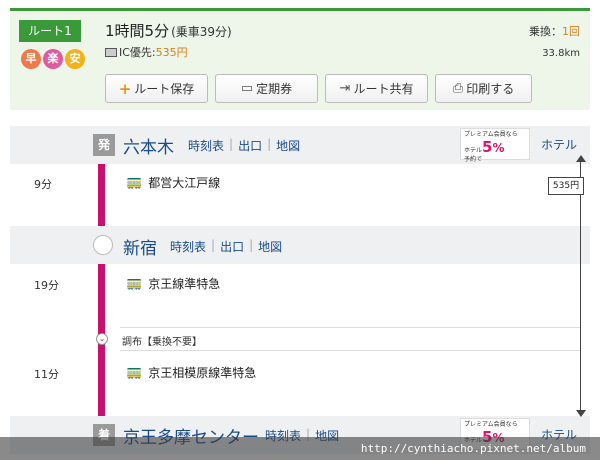 The width and height of the screenshot is (600, 460). I want to click on distance: 33.8km, so click(561, 53).